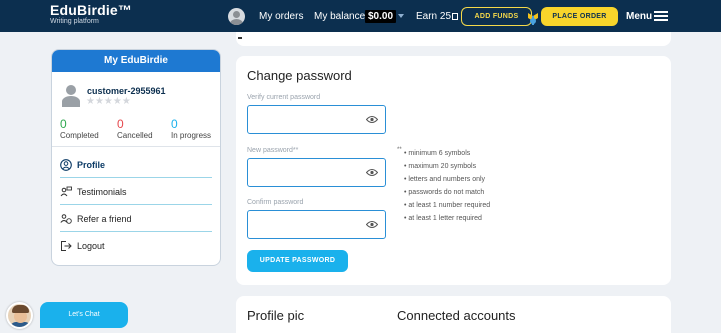 This screenshot has width=721, height=333. Describe the element at coordinates (63, 124) in the screenshot. I see `stat-completed-value: 0` at that location.